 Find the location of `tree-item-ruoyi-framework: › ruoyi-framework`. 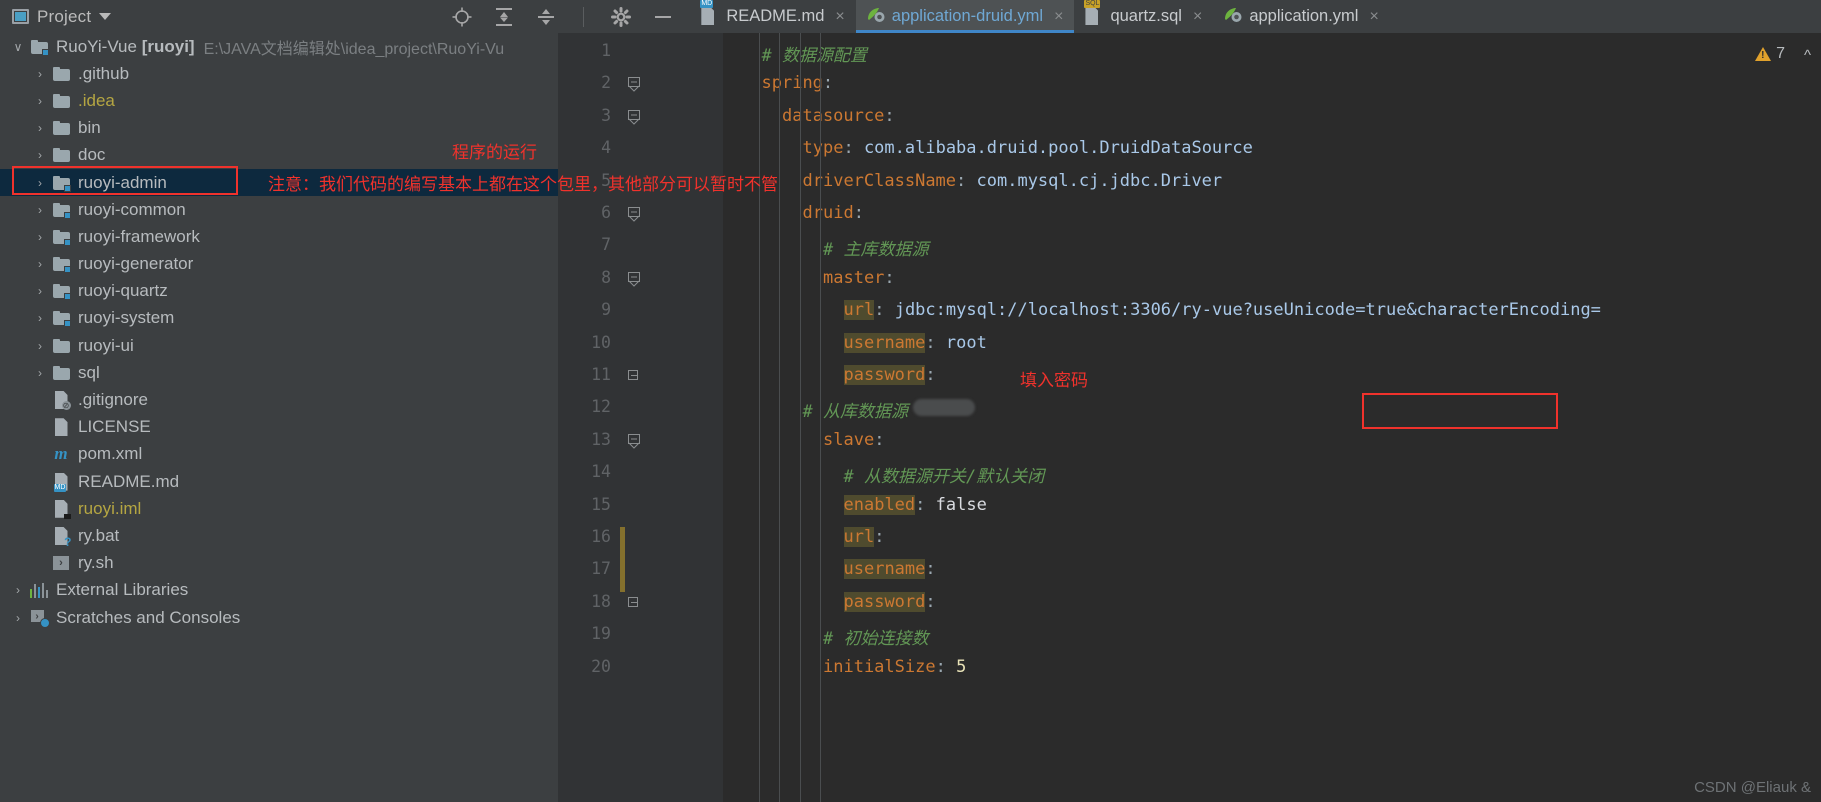

tree-item-ruoyi-framework: › ruoyi-framework is located at coordinates (279, 236).